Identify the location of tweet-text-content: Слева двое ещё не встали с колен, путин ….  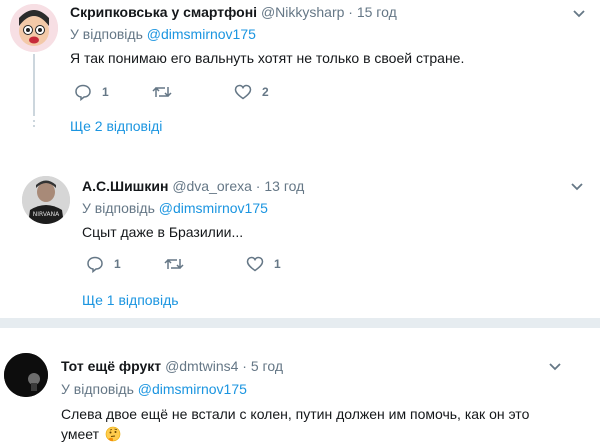
(295, 424).